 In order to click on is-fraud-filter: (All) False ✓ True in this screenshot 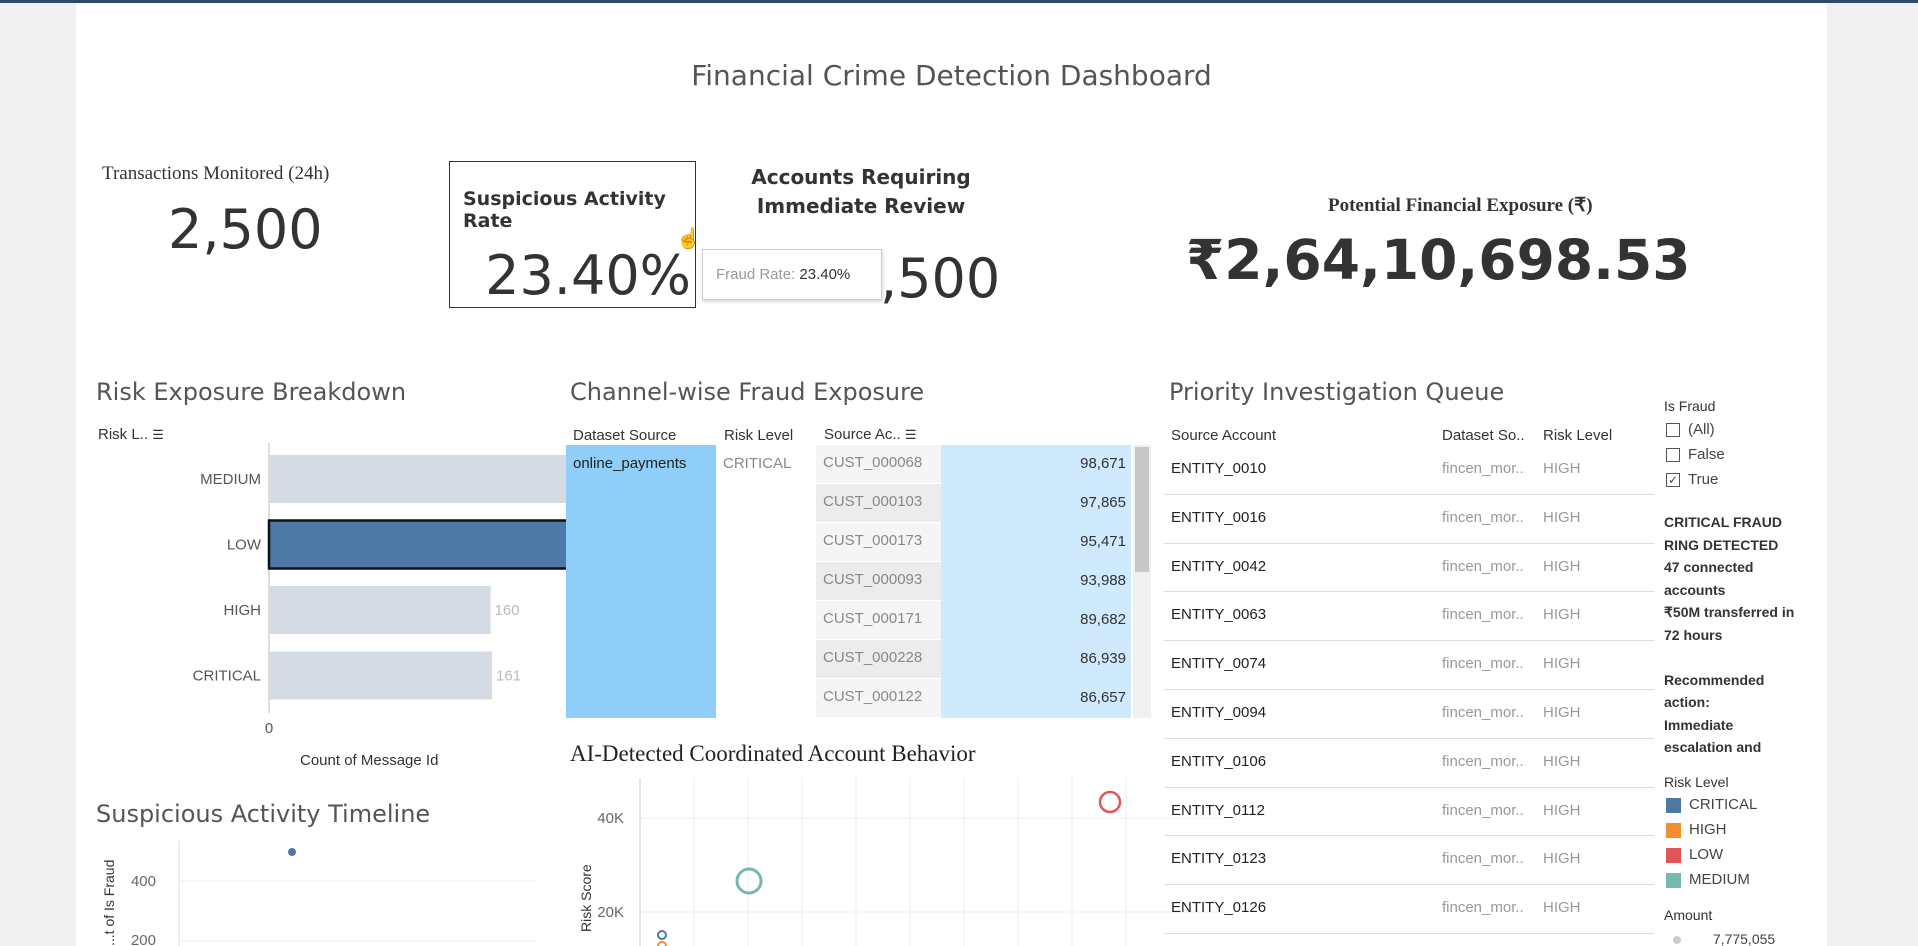, I will do `click(1741, 458)`.